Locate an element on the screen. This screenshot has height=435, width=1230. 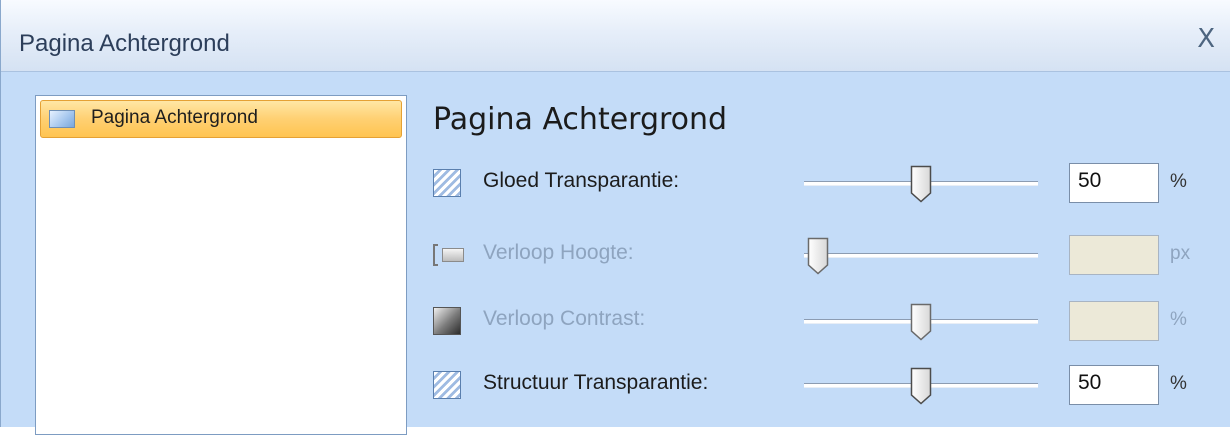
setting-row-glow-transparency: Gloed Transparantie: 50 % is located at coordinates (615, 184).